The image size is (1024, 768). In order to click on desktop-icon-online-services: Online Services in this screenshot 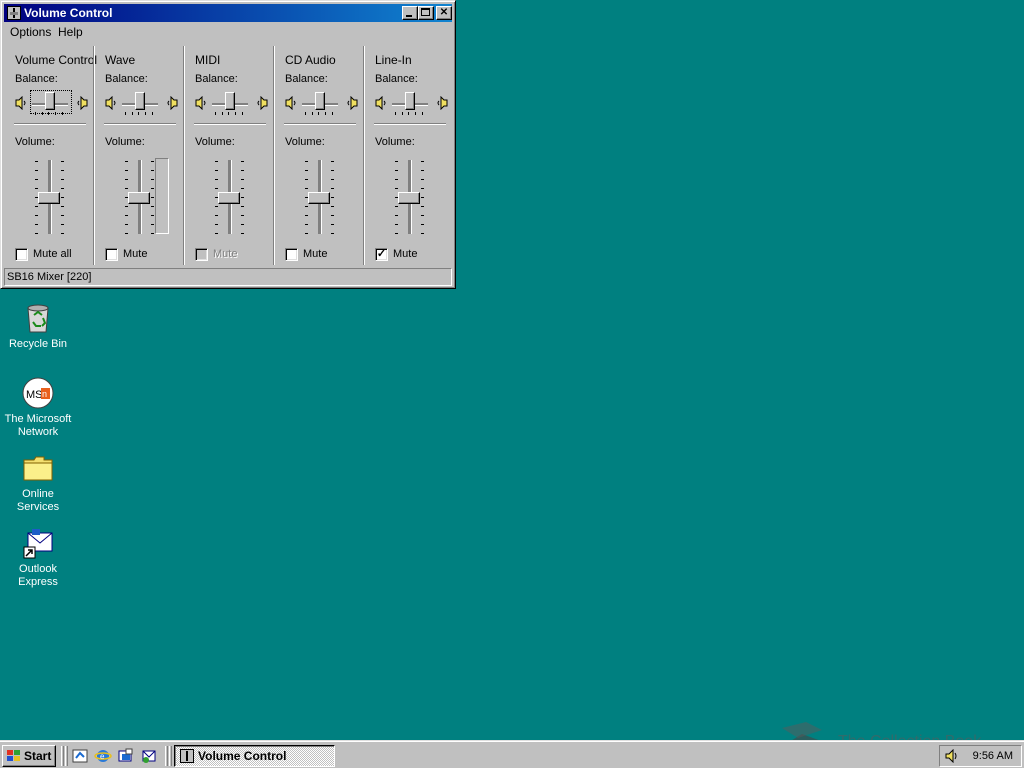, I will do `click(38, 483)`.